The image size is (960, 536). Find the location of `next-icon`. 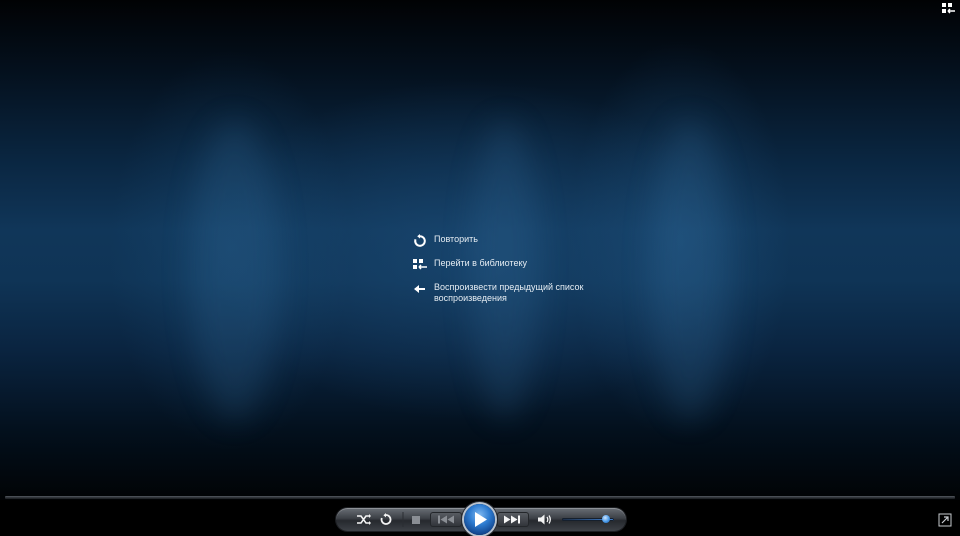

next-icon is located at coordinates (512, 519).